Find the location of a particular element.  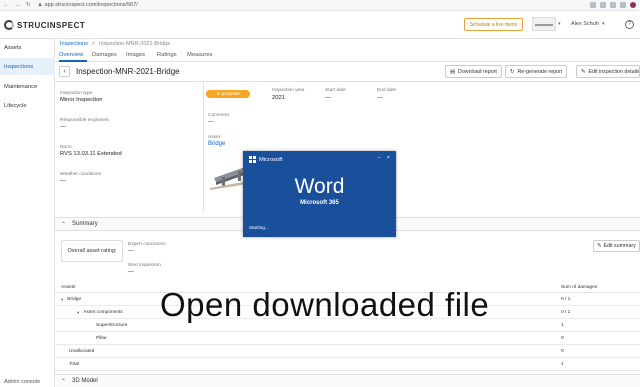

model-section-header: ⌃ 3D Model is located at coordinates (347, 380).